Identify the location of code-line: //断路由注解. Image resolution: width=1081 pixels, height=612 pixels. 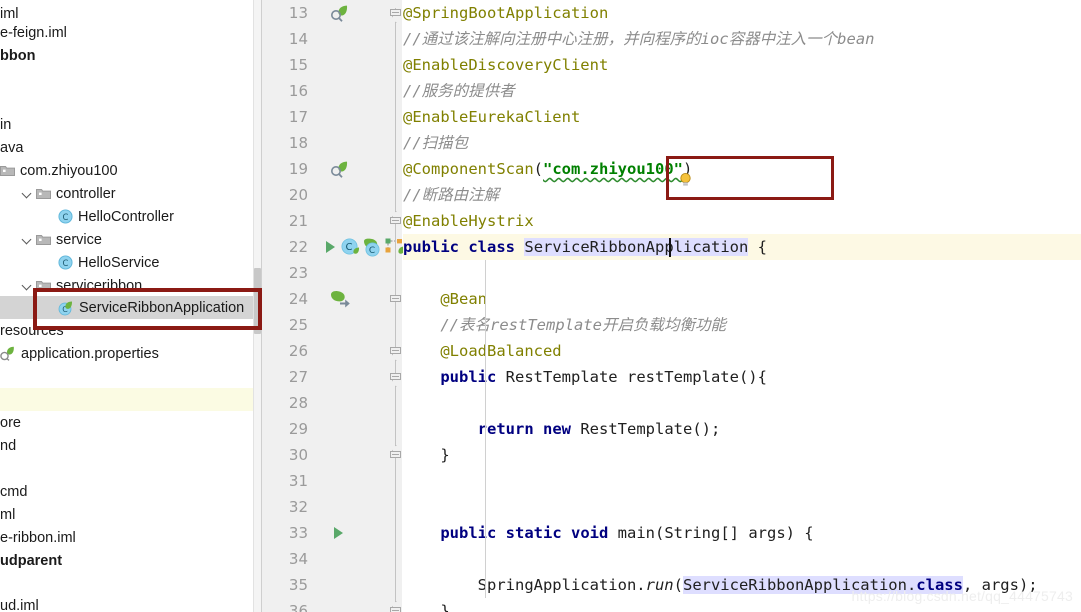
(451, 195).